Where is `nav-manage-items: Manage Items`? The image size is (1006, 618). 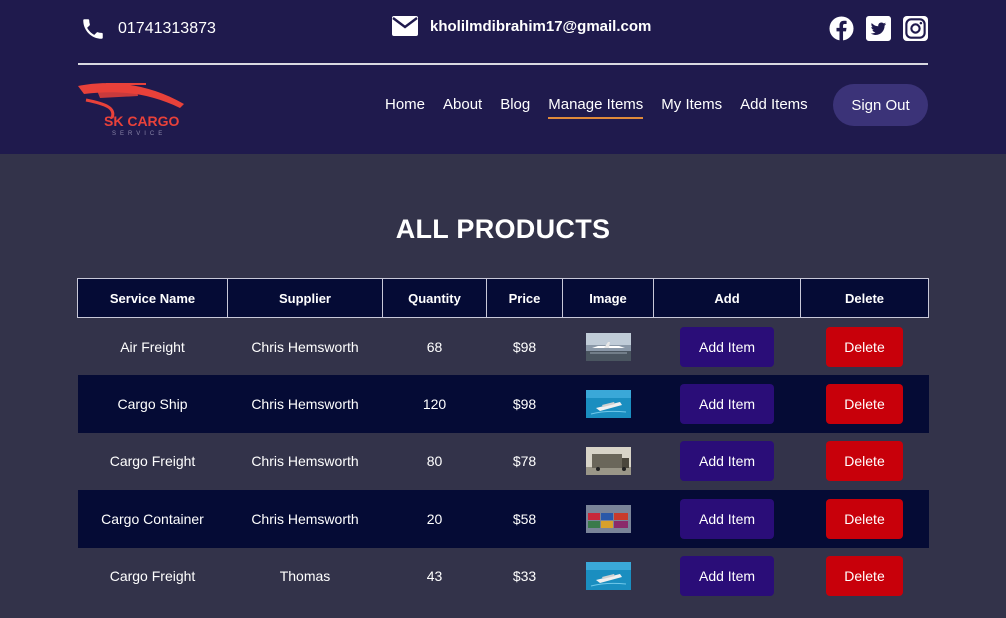 nav-manage-items: Manage Items is located at coordinates (596, 107).